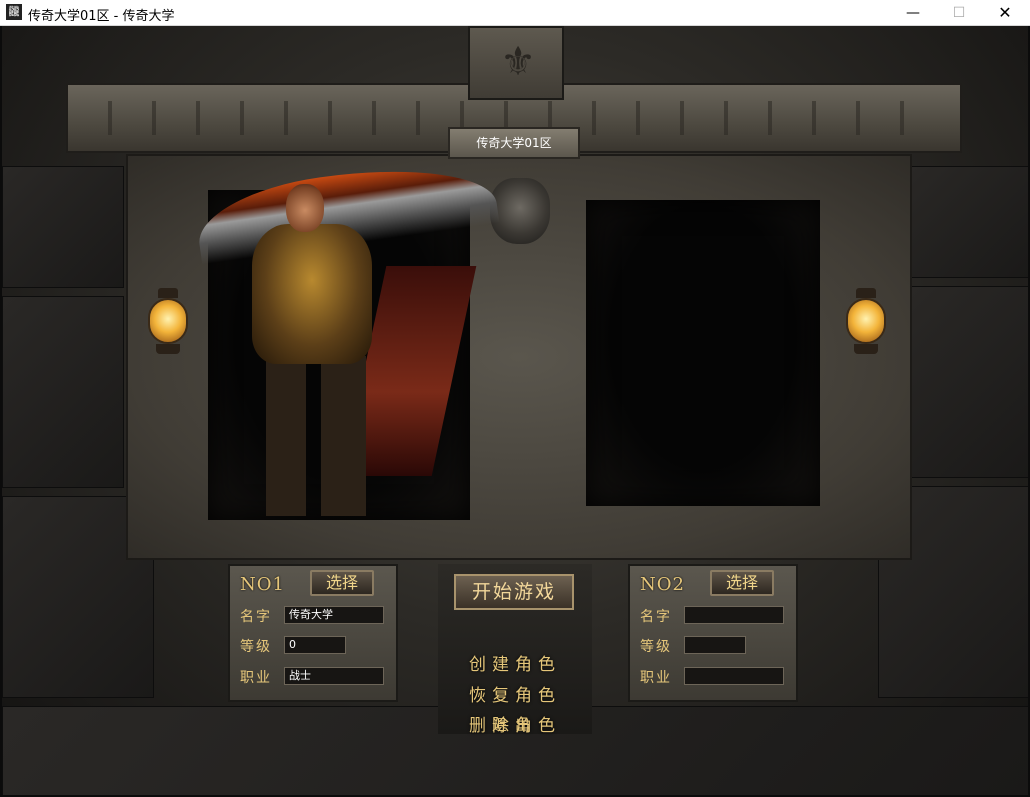 This screenshot has height=797, width=1030. I want to click on maximize-button: ☐, so click(959, 13).